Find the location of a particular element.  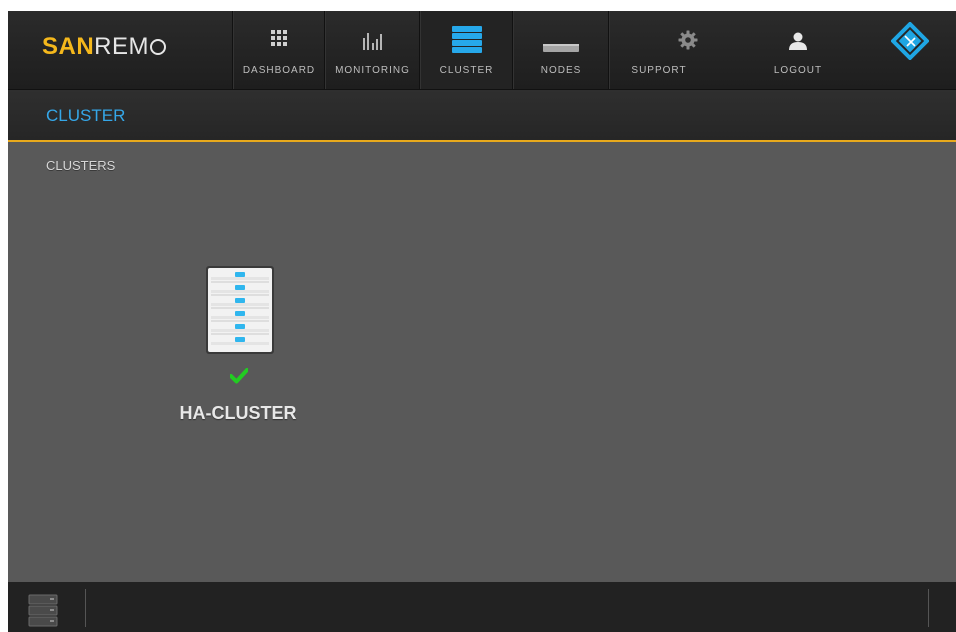

check-icon is located at coordinates (239, 376).